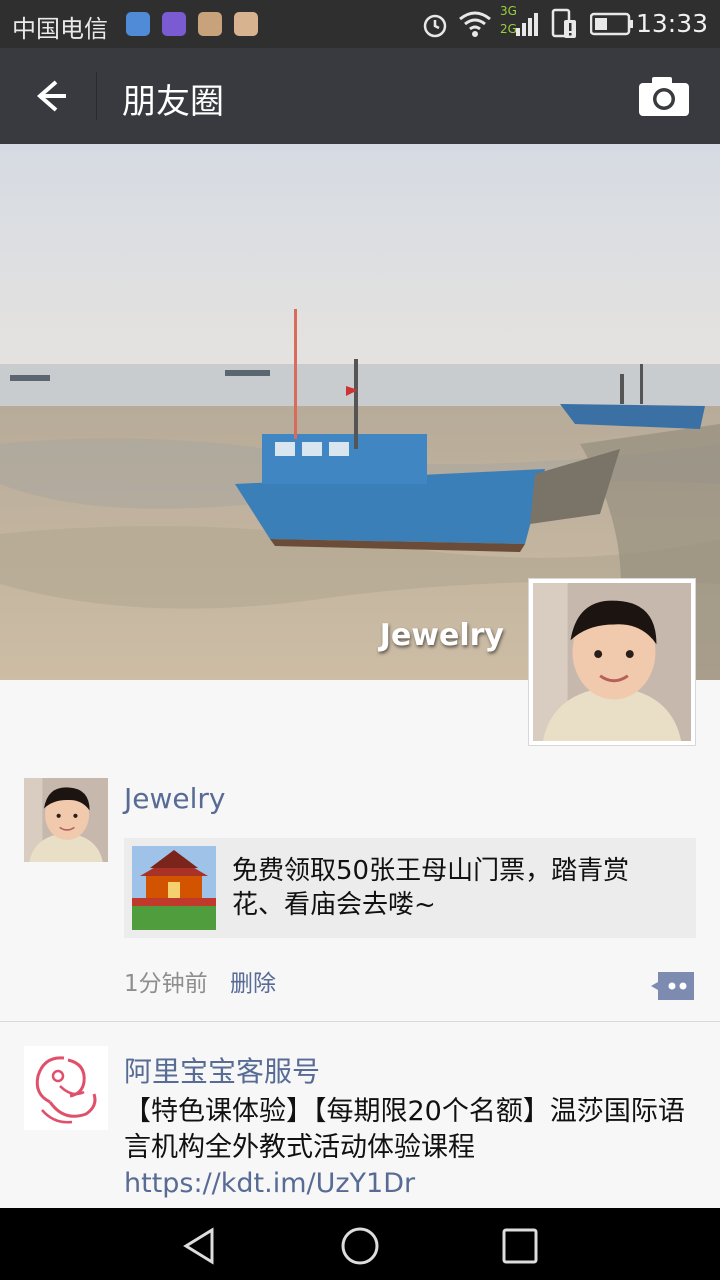  I want to click on nav-back-icon, so click(200, 1246).